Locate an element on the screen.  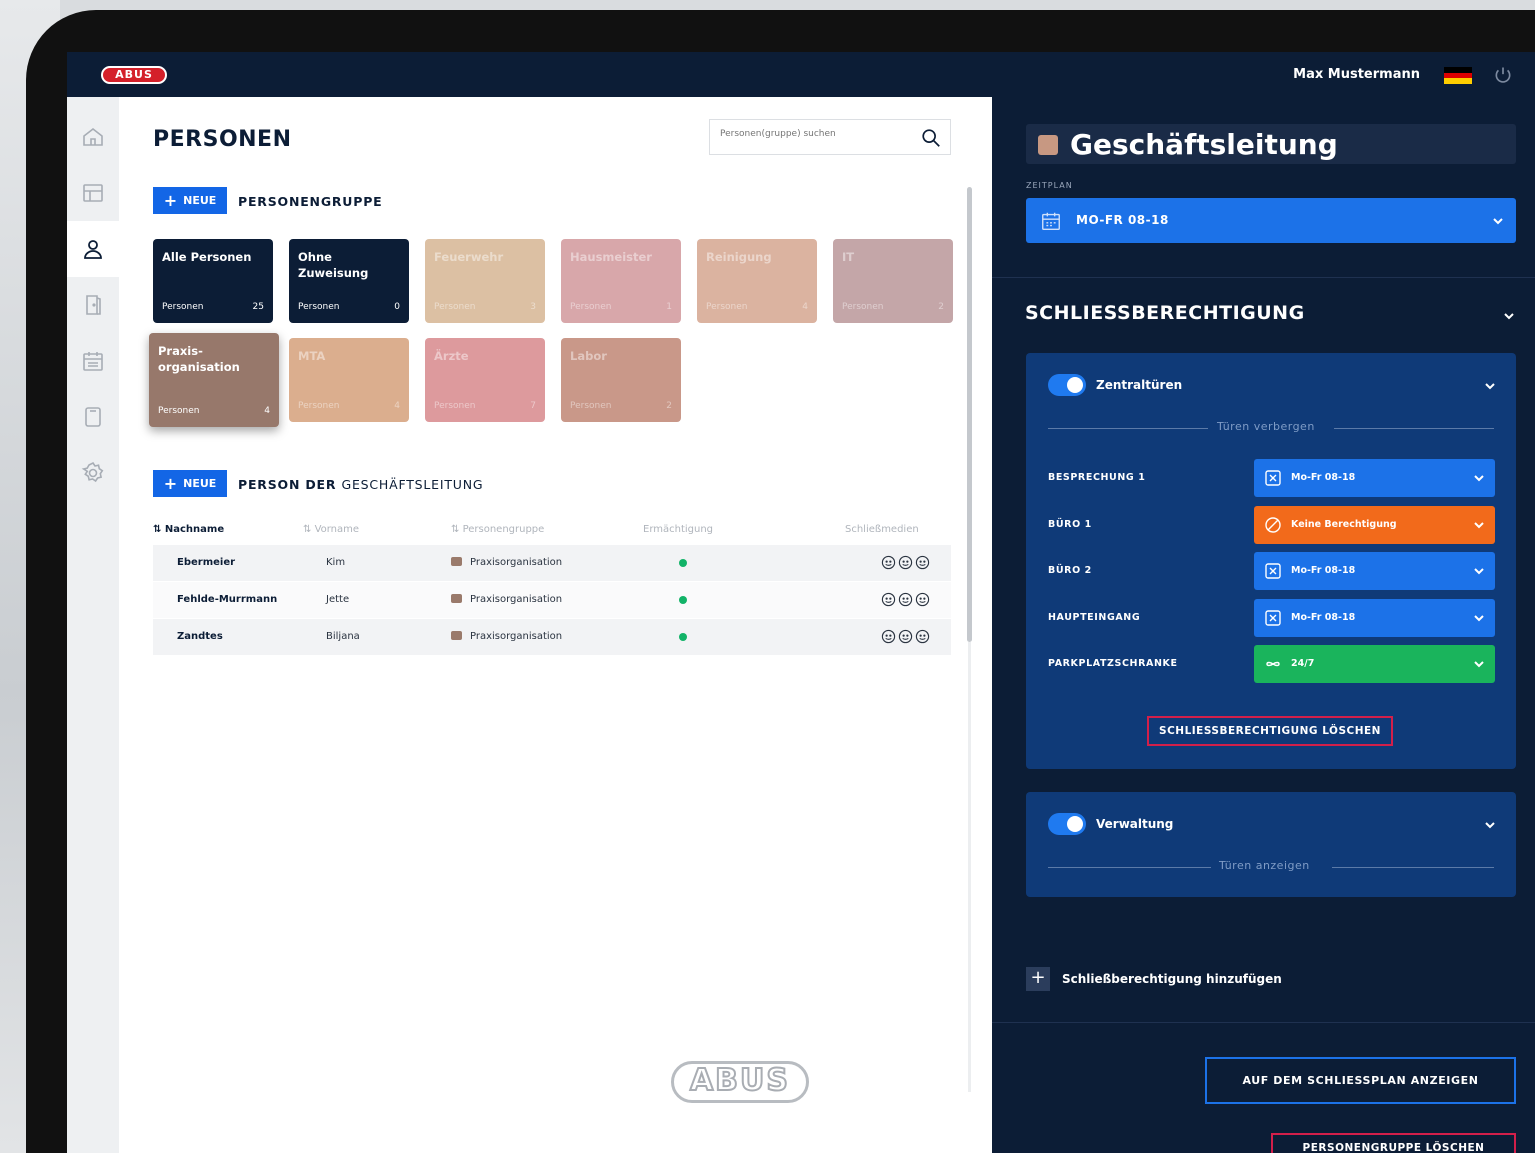
cell-group-name: Praxisorganisation is located at coordinates (516, 636).